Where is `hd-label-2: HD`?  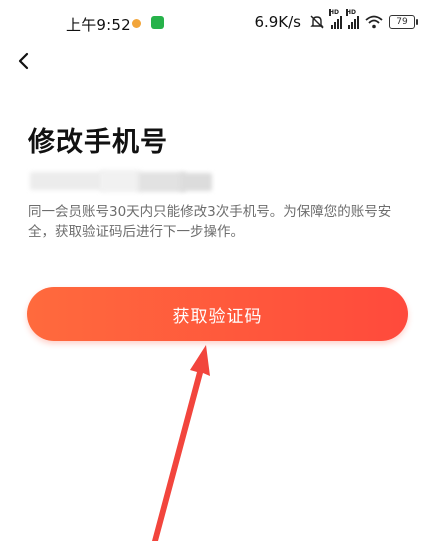 hd-label-2: HD is located at coordinates (351, 12).